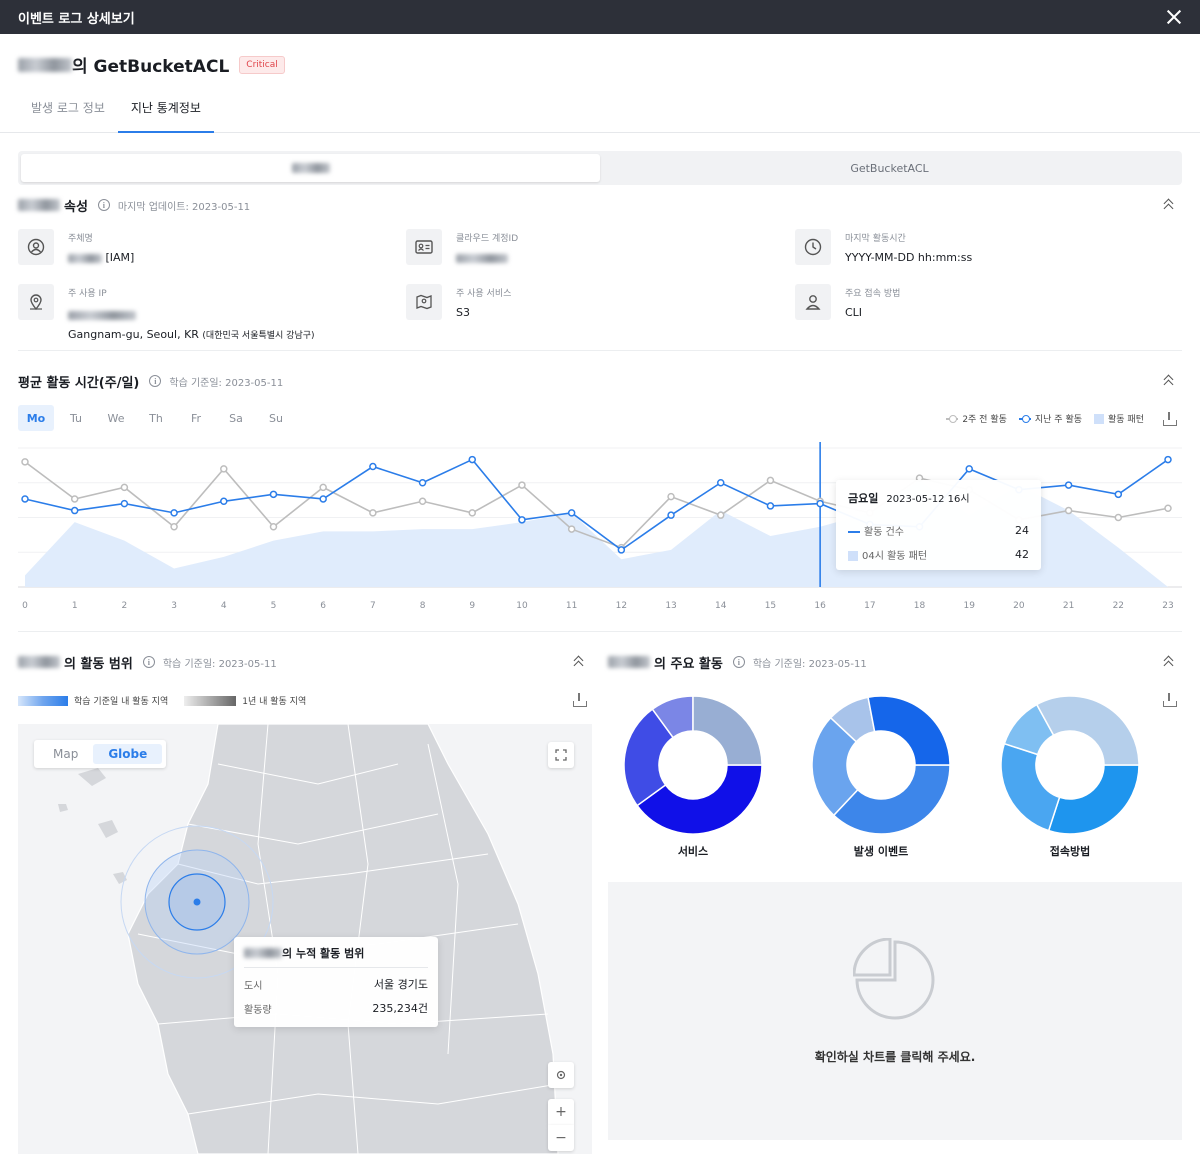 The image size is (1200, 1154). I want to click on x-tick-label: 17, so click(869, 606).